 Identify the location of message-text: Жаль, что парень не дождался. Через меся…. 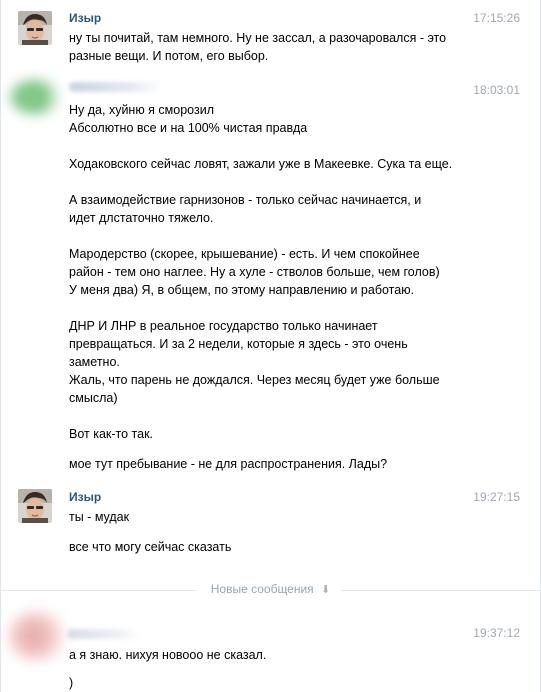
(254, 380).